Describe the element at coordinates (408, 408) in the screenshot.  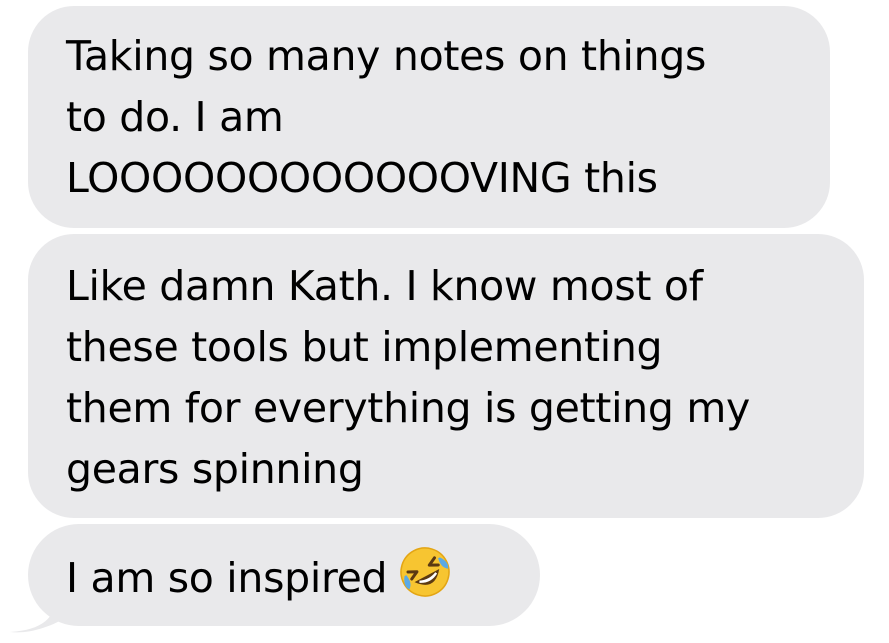
I see `message-text-line: them for everything is getting my` at that location.